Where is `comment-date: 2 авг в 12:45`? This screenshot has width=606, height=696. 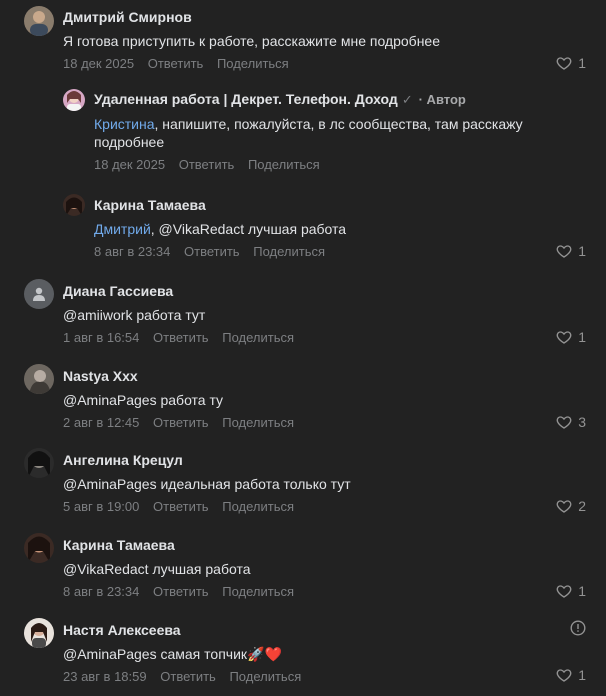
comment-date: 2 авг в 12:45 is located at coordinates (101, 422).